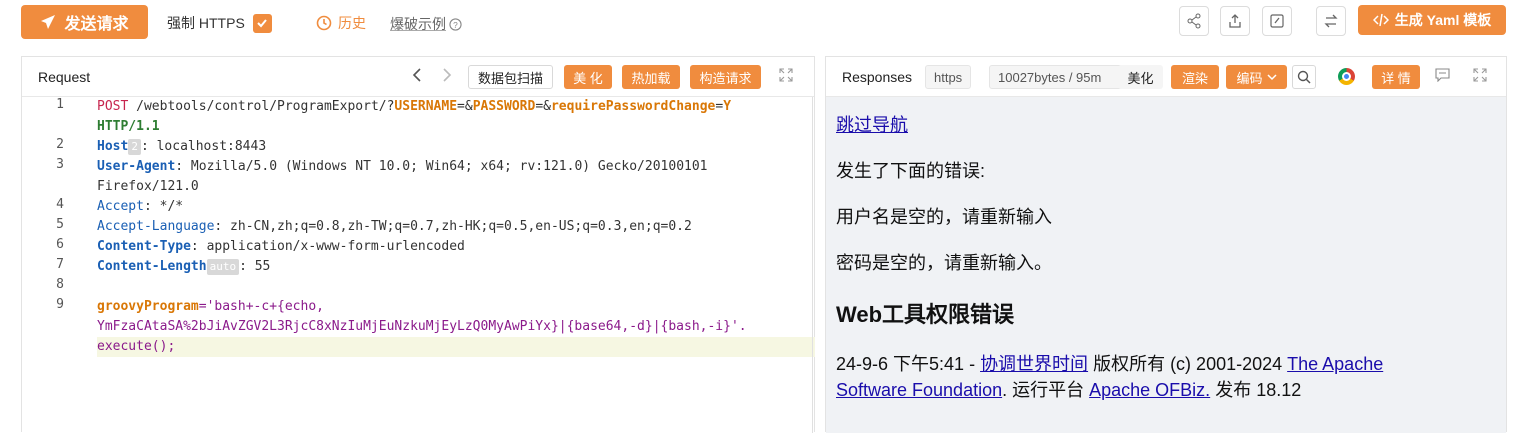  What do you see at coordinates (327, 246) in the screenshot?
I see `header-value: : application/x-www-form-urlencoded` at bounding box center [327, 246].